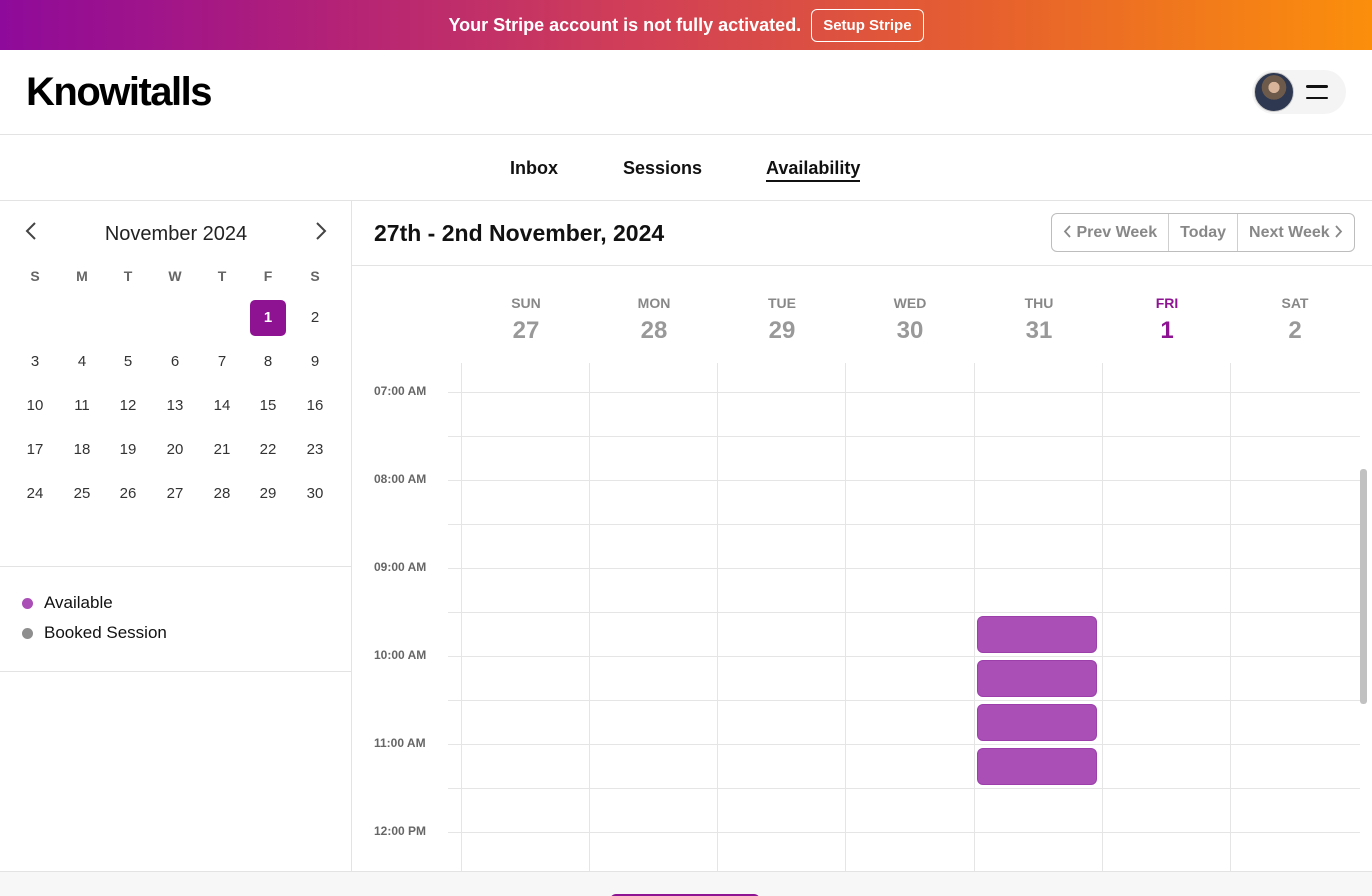  What do you see at coordinates (128, 406) in the screenshot?
I see `mini-calendar-day: 12` at bounding box center [128, 406].